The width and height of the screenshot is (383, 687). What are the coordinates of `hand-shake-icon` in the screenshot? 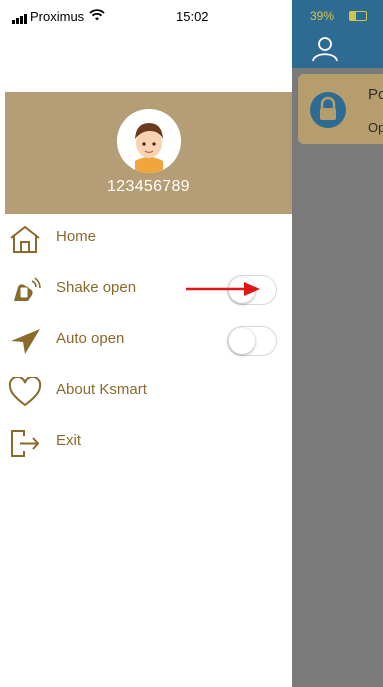 It's located at (27, 289).